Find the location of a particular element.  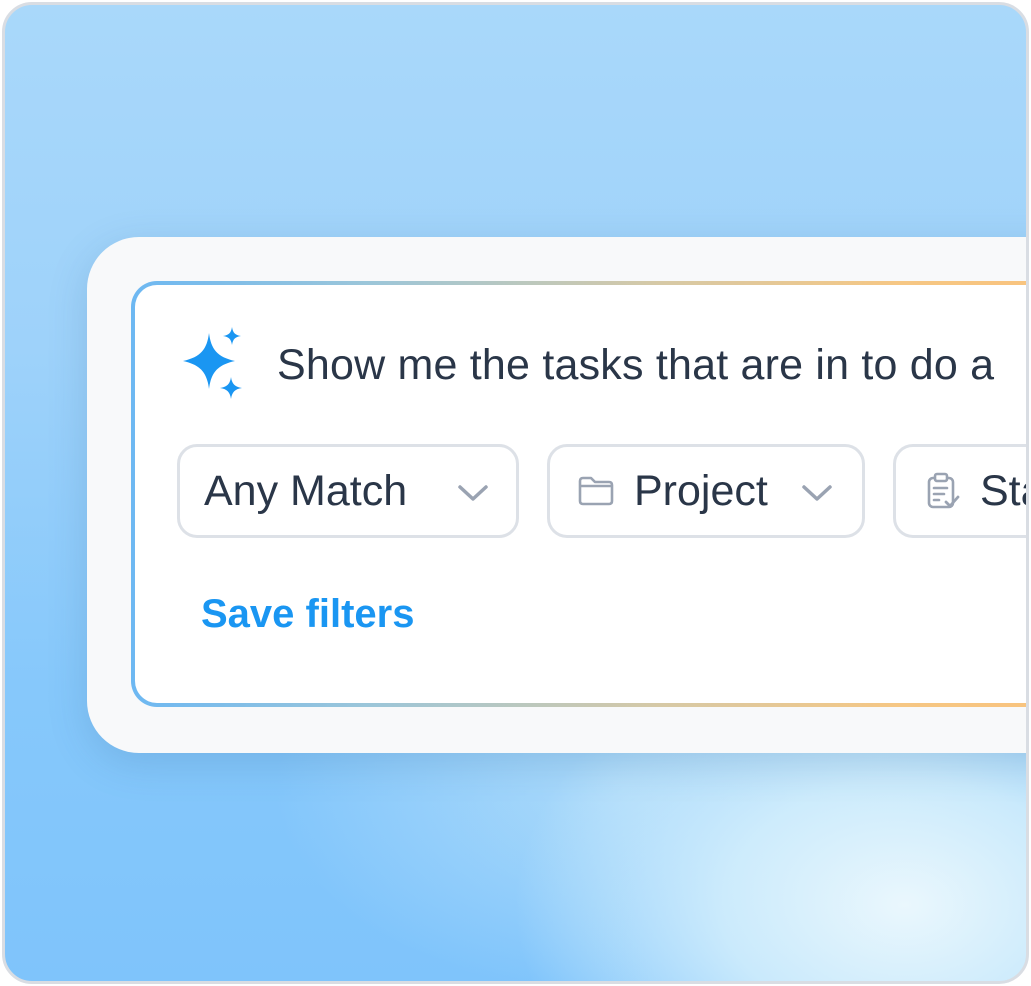

status-filter-dropdown: Sta is located at coordinates (959, 491).